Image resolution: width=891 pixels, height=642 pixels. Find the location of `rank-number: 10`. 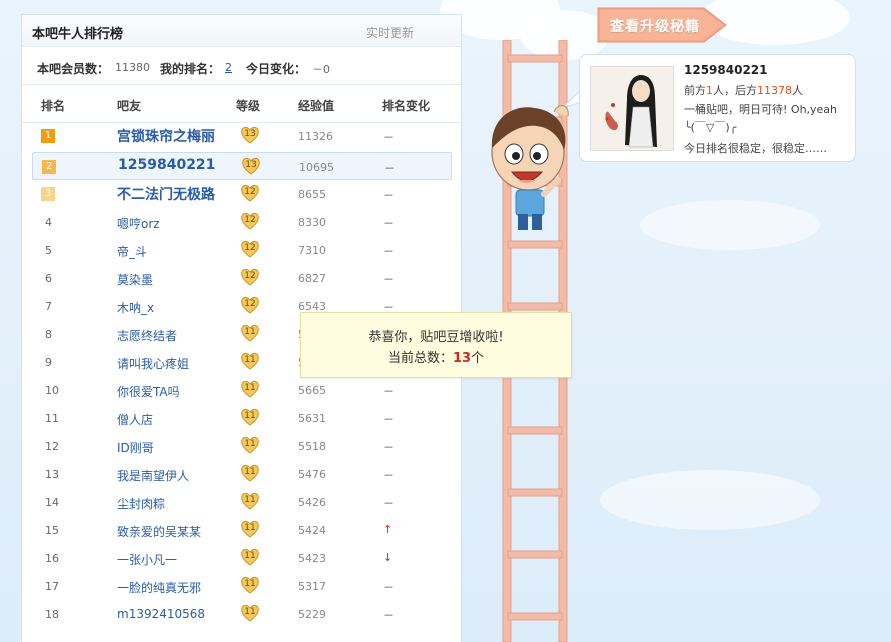

rank-number: 10 is located at coordinates (52, 390).